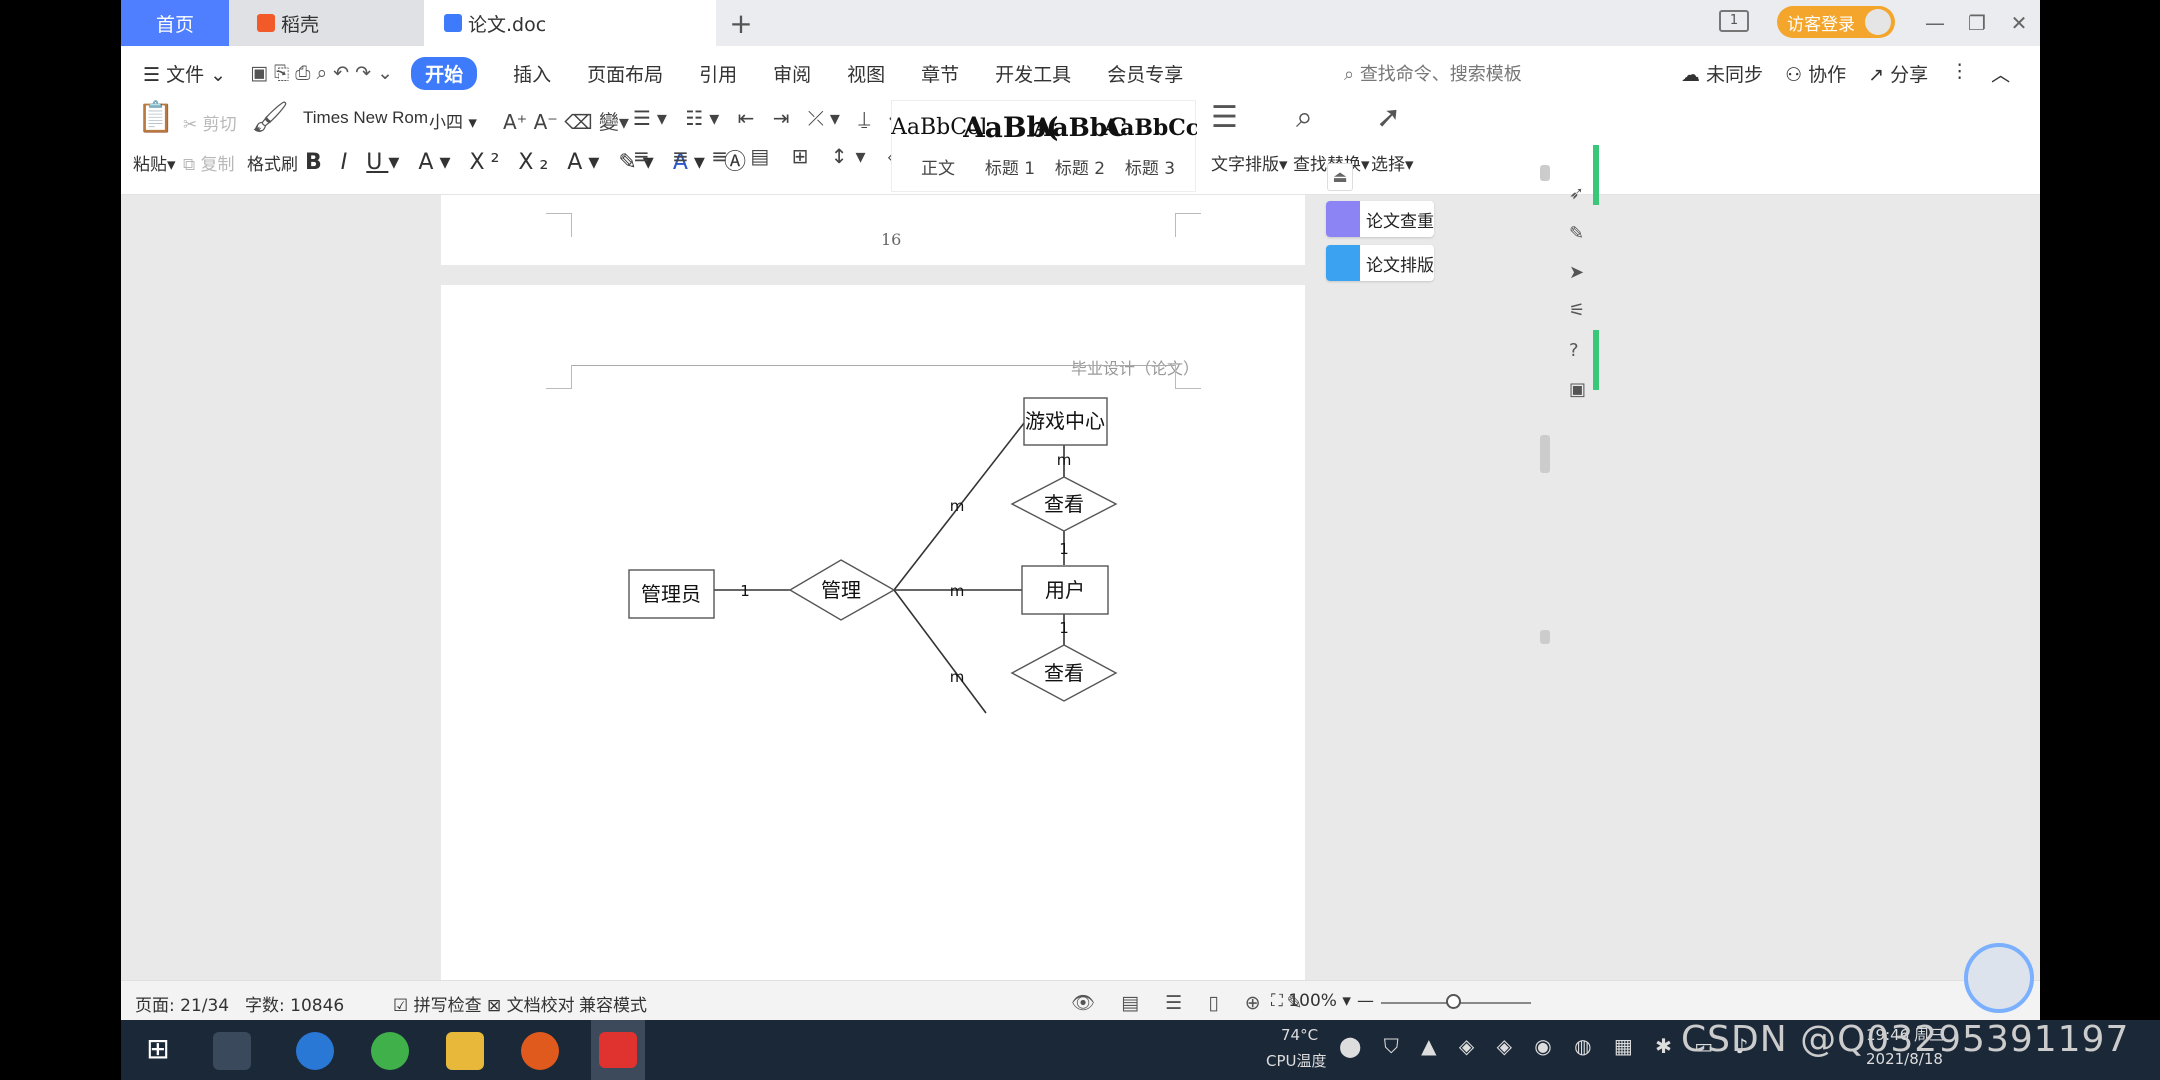 Image resolution: width=2160 pixels, height=1080 pixels. Describe the element at coordinates (1304, 117) in the screenshot. I see `find-replace-icon: ⌕` at that location.